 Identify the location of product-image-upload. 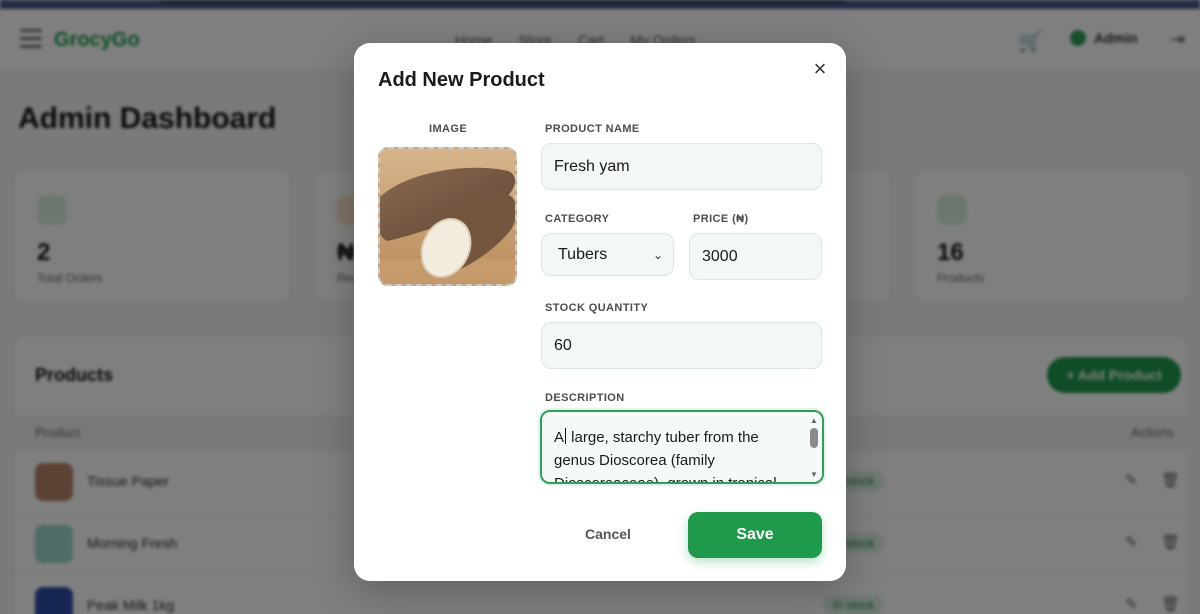
(447, 216).